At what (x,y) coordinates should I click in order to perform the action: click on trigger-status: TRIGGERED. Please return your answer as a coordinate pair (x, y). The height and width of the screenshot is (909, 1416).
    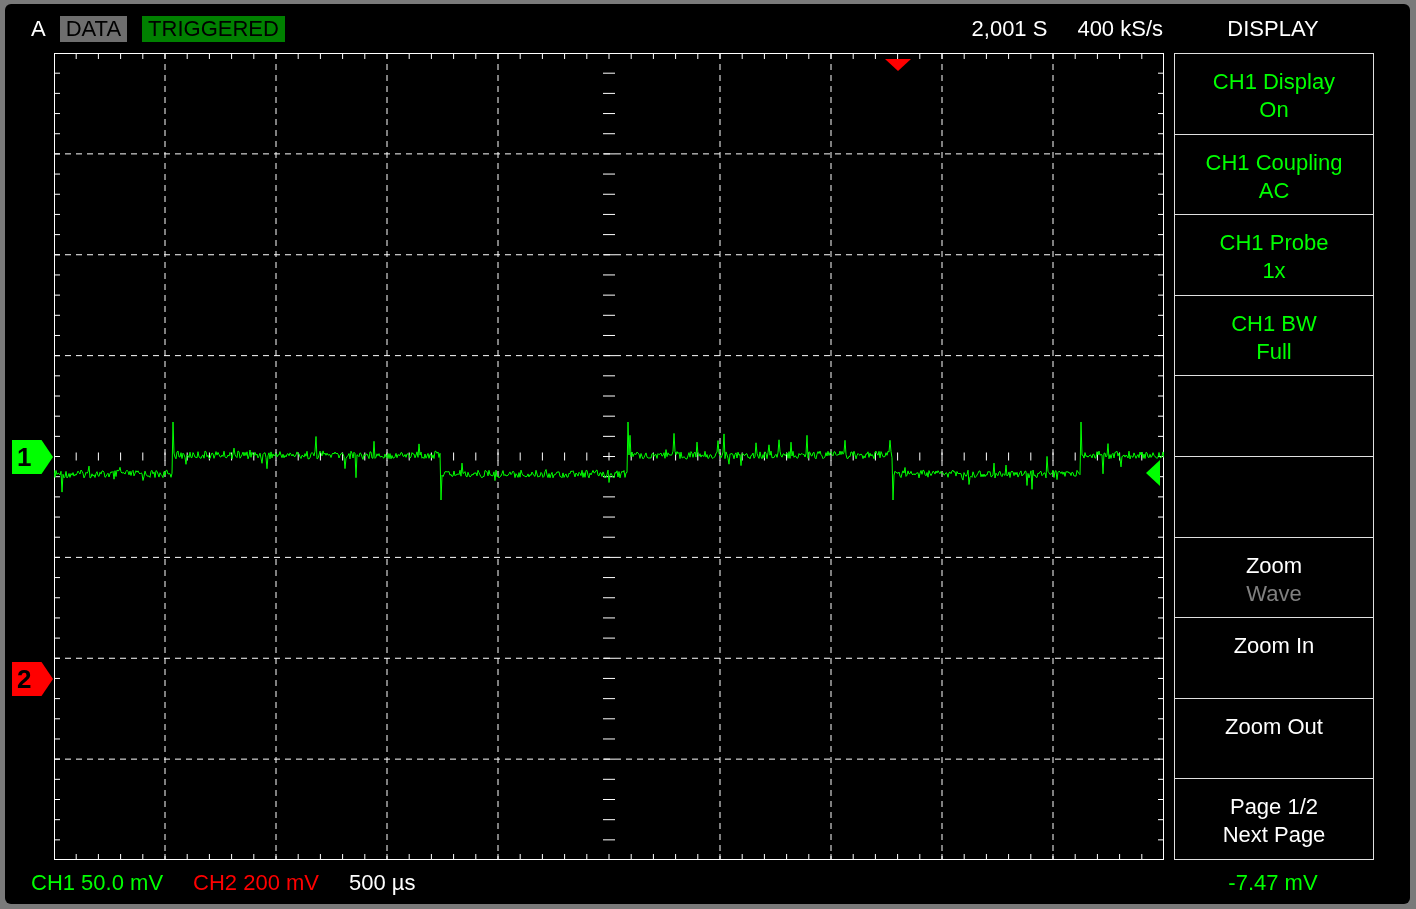
    Looking at the image, I should click on (213, 28).